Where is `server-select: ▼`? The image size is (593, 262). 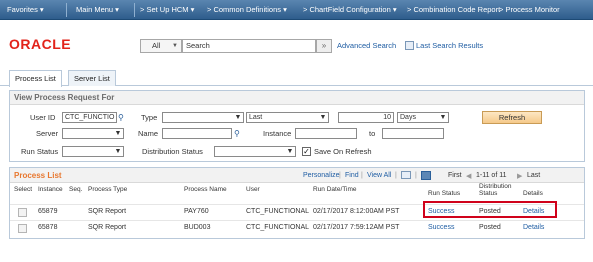 server-select: ▼ is located at coordinates (93, 133).